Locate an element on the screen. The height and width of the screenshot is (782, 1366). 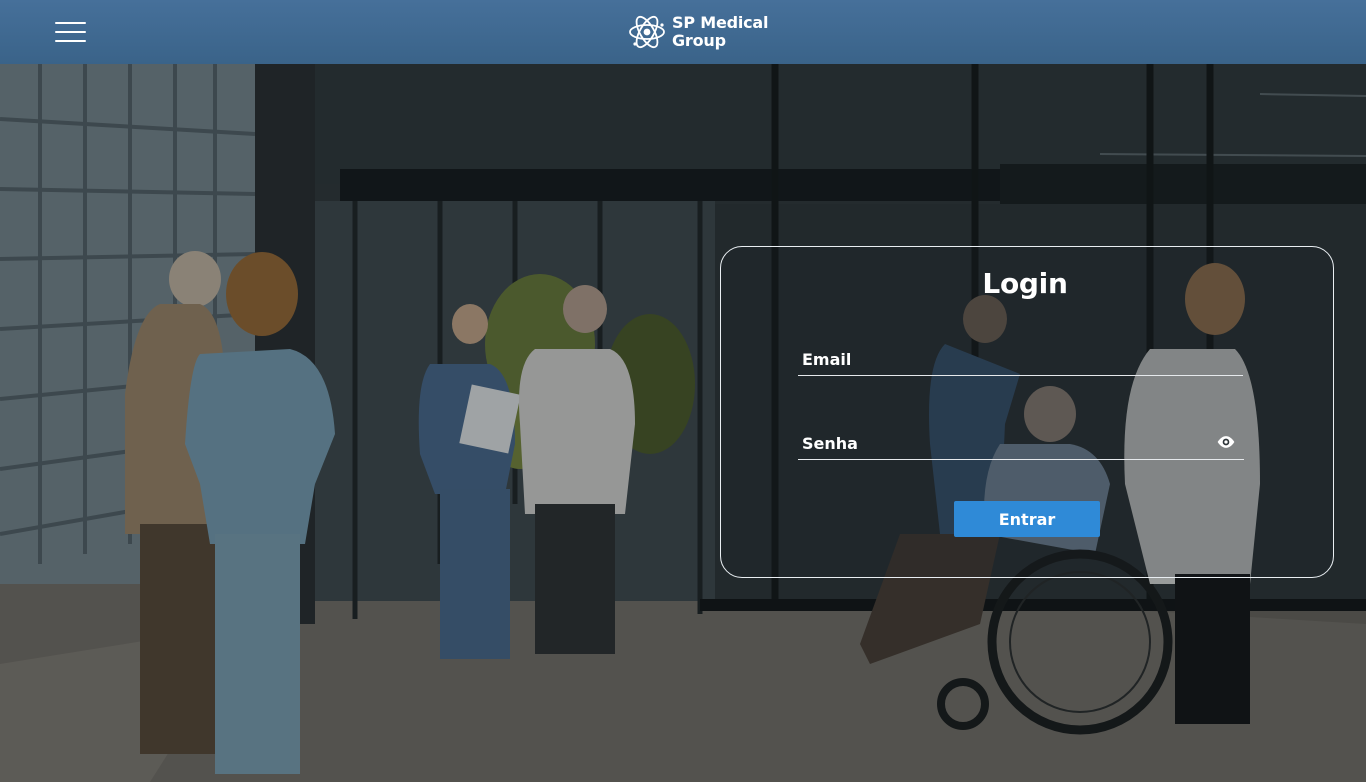
brand-logo-link: SP Medical Group is located at coordinates (698, 32).